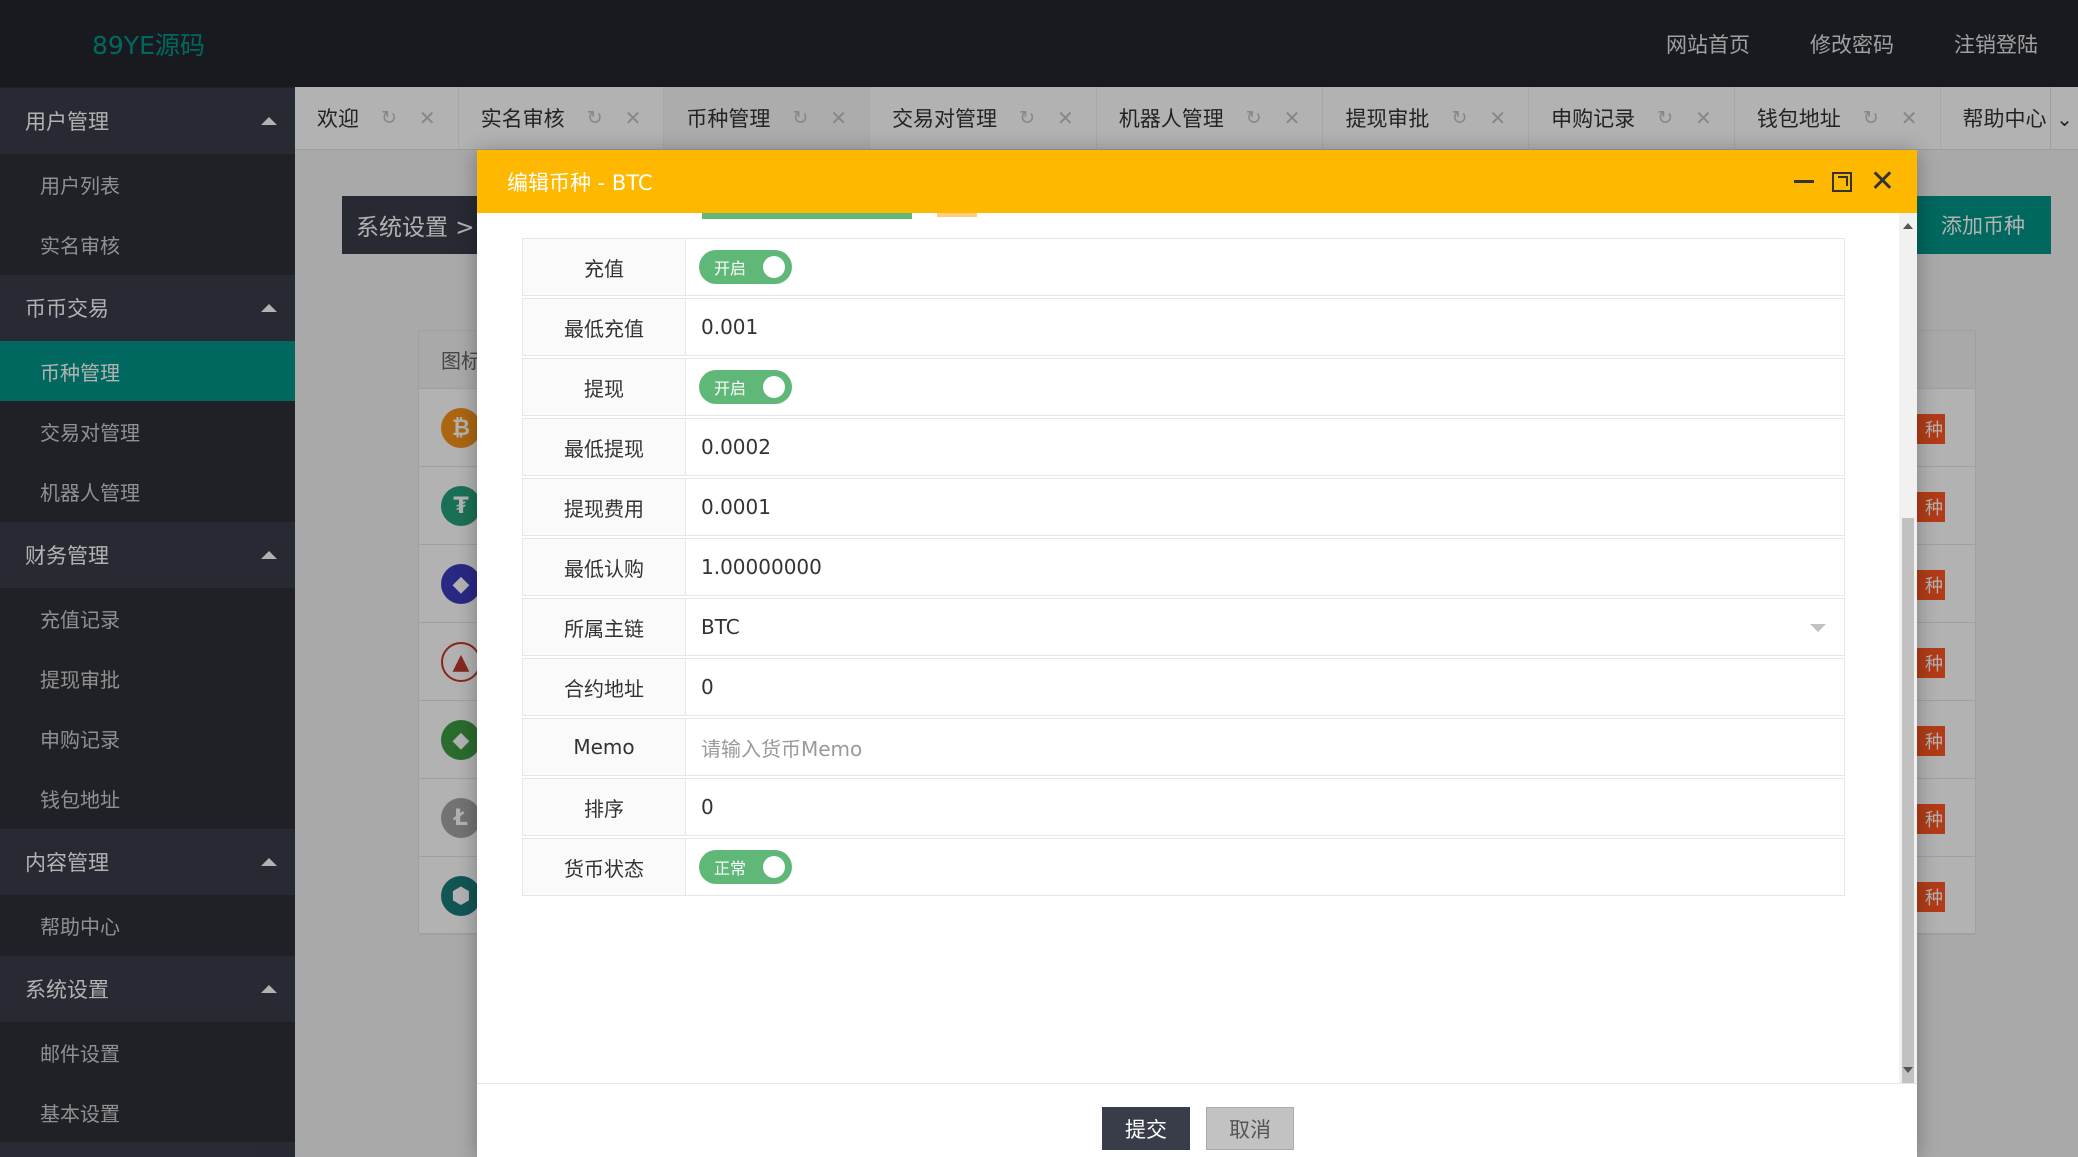 The image size is (2078, 1157). I want to click on field-label: 所属主链, so click(604, 627).